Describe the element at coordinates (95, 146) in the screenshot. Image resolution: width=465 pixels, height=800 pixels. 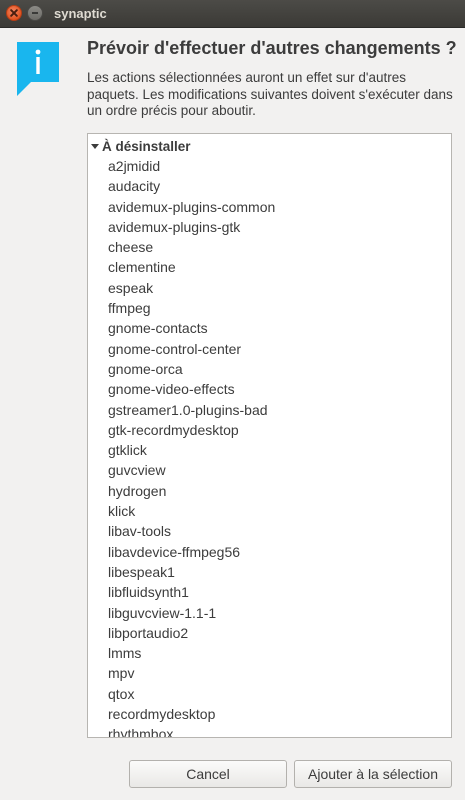
I see `expander-arrow-icon` at that location.